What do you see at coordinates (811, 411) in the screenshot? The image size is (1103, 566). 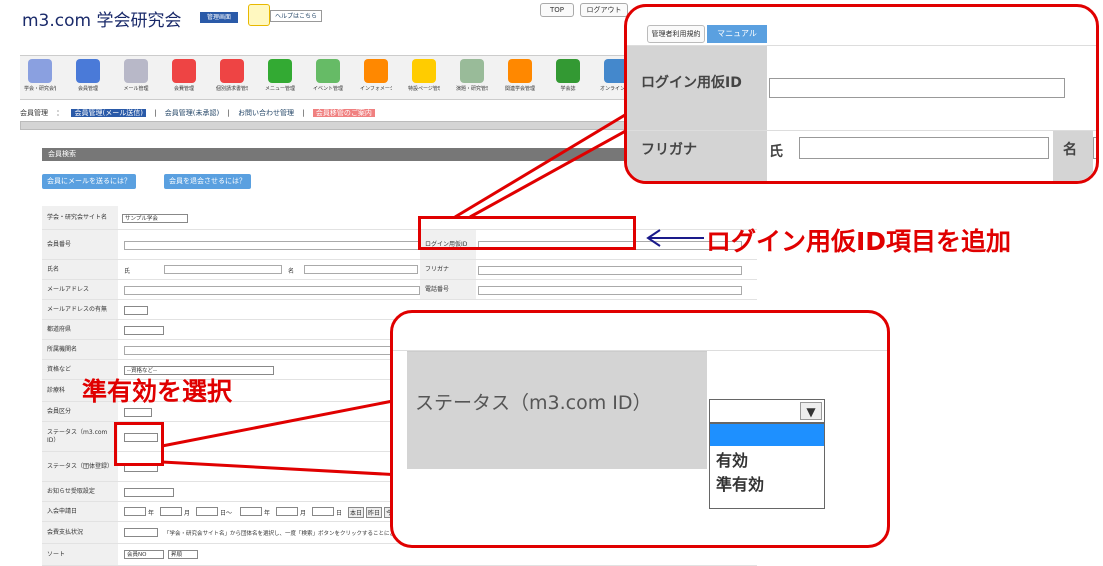 I see `chevron-down-icon: ▼` at bounding box center [811, 411].